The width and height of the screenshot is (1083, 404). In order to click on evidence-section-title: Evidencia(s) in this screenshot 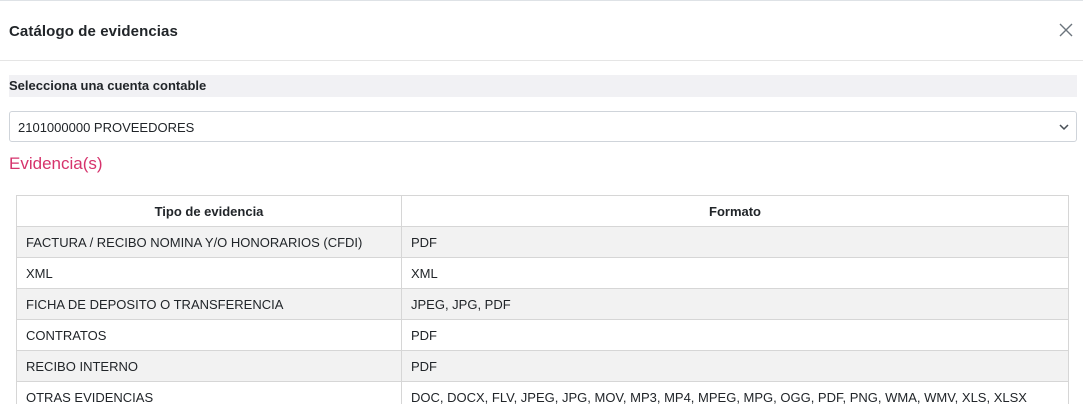, I will do `click(56, 163)`.